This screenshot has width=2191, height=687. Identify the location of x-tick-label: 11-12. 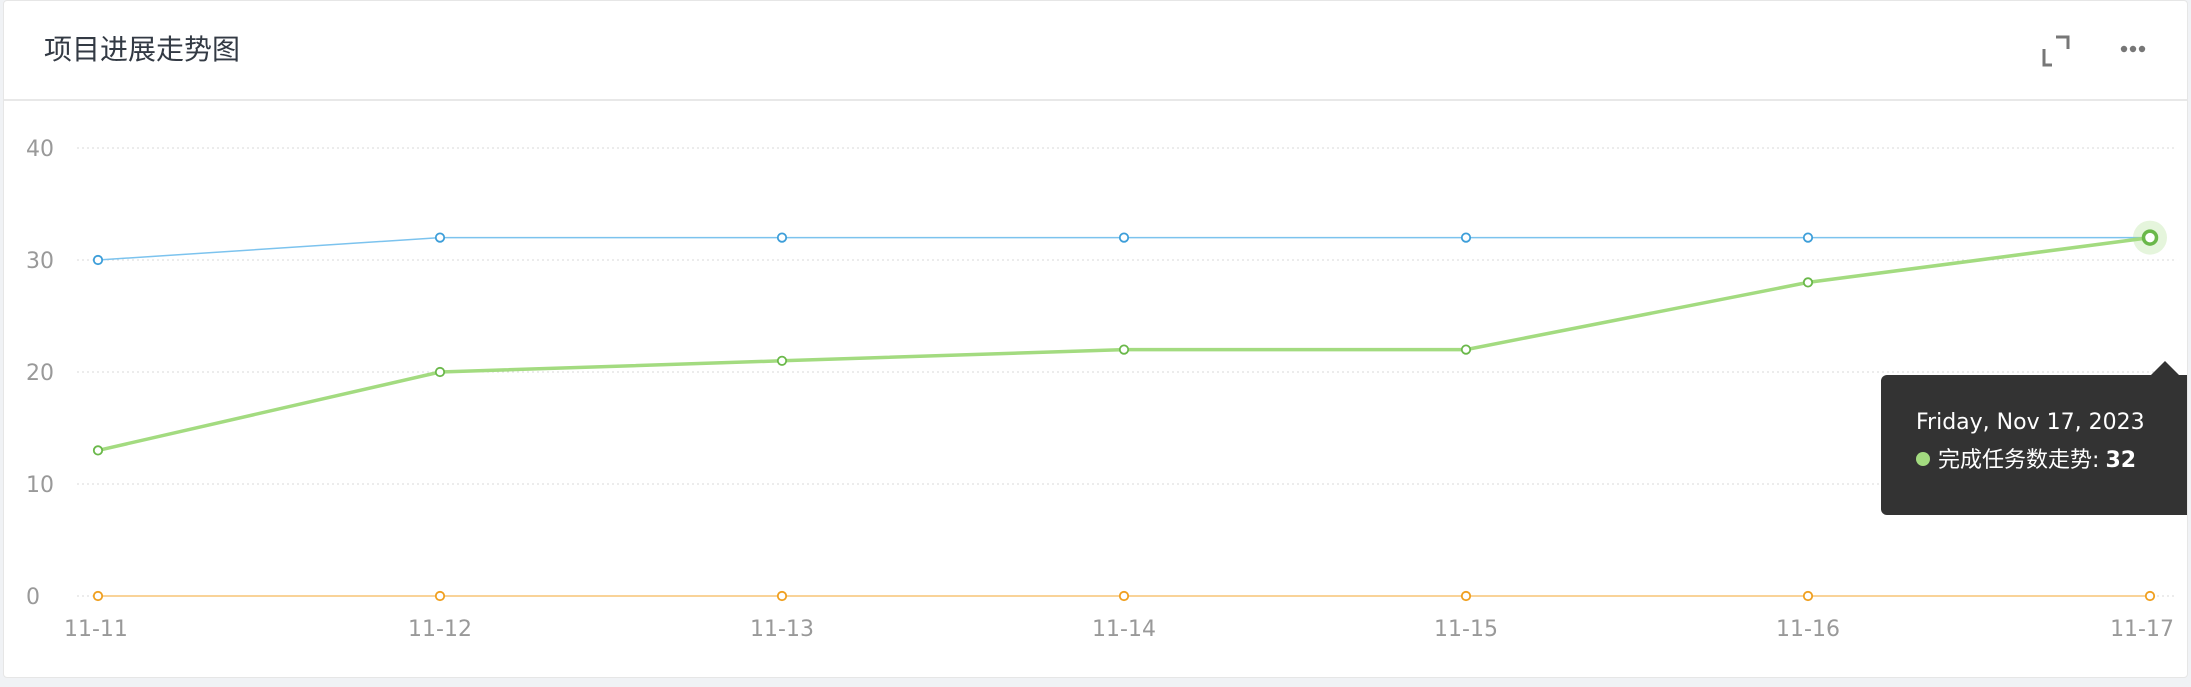
(440, 629).